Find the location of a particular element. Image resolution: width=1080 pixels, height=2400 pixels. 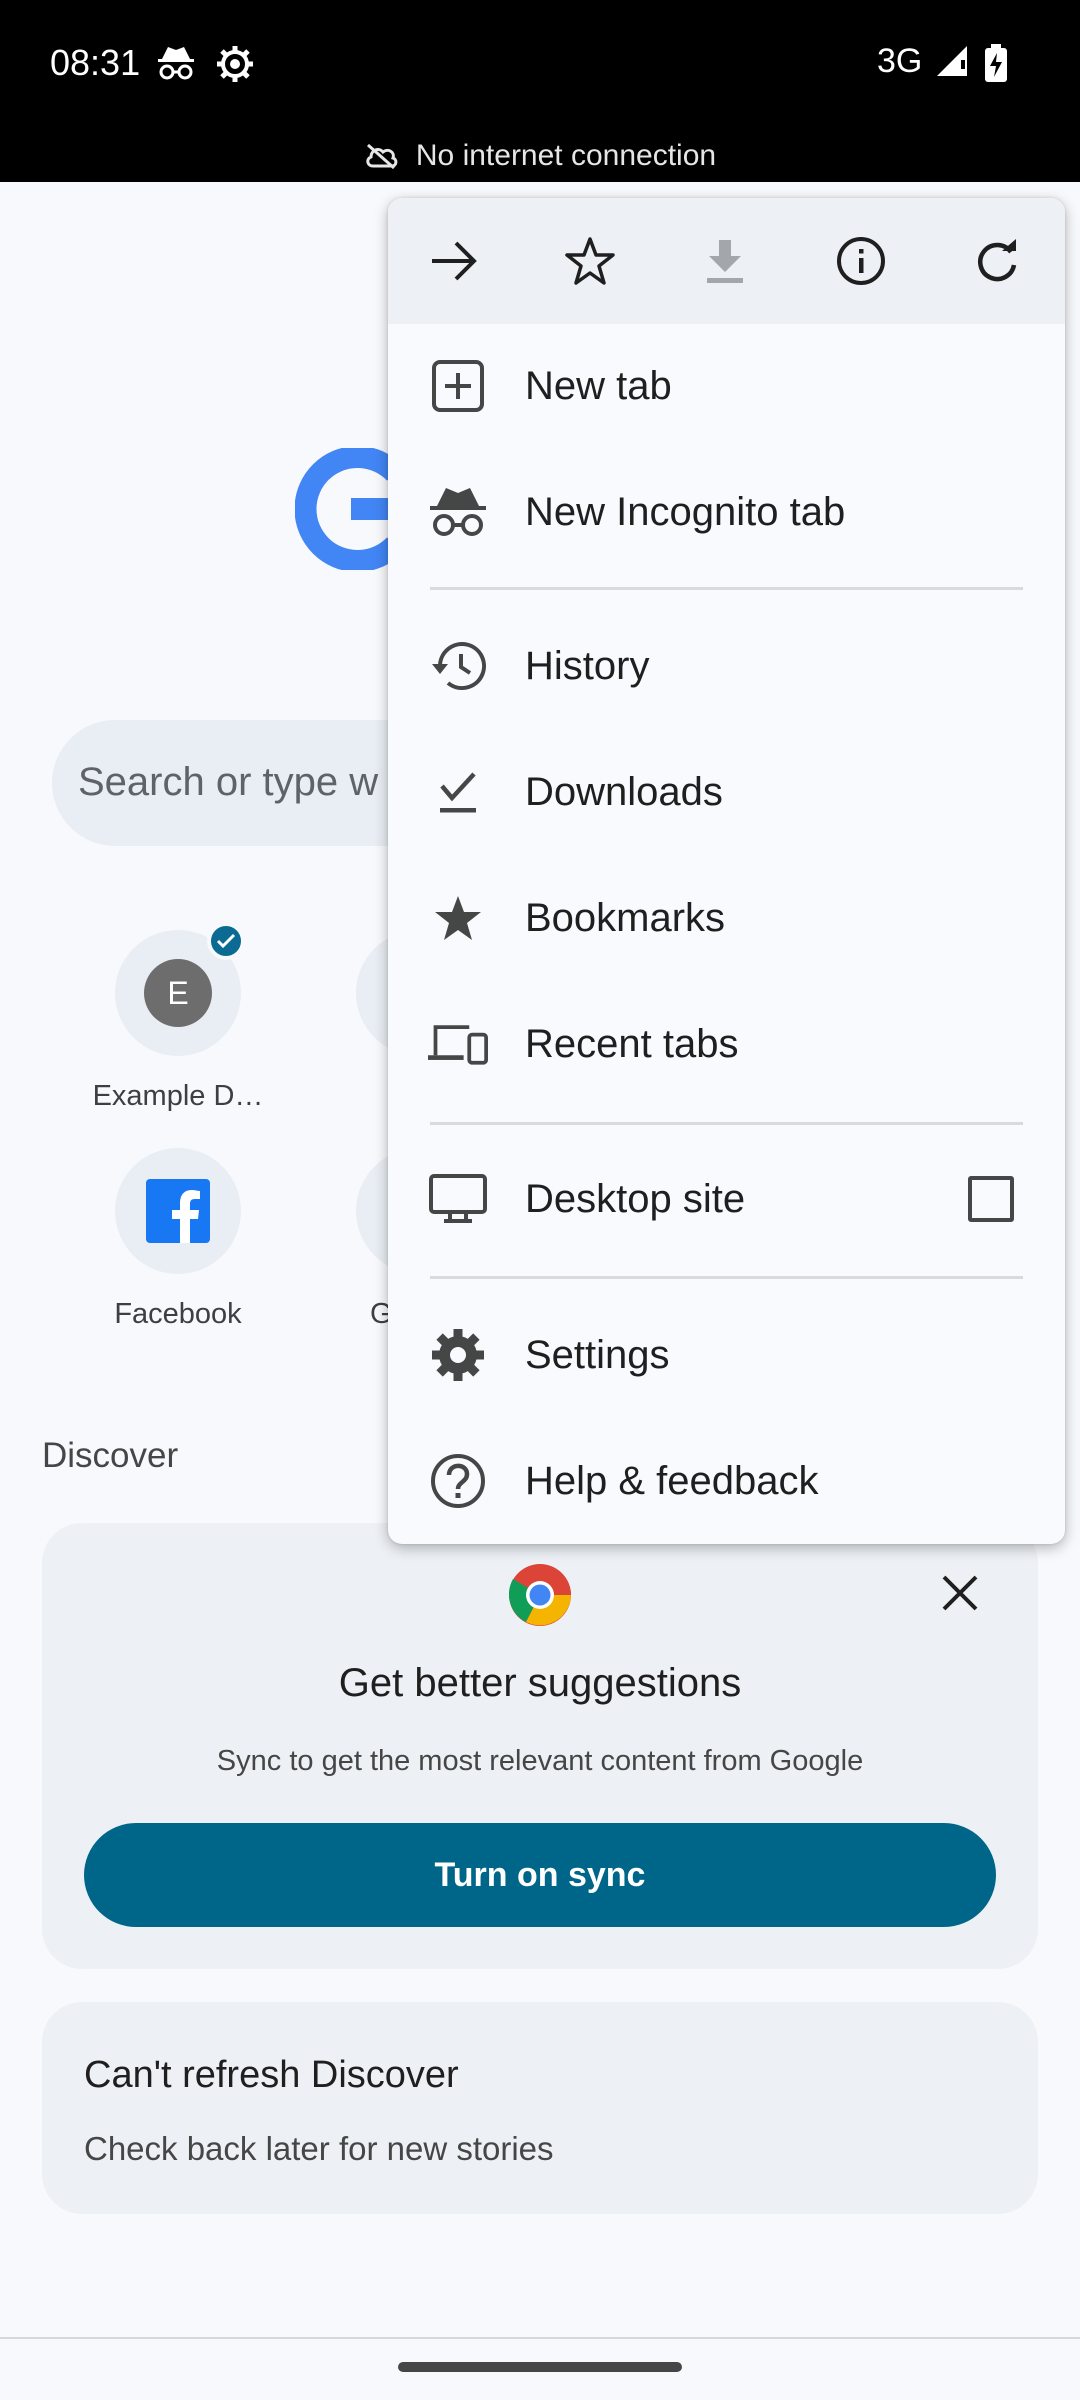

new-tab-icon is located at coordinates (458, 386).